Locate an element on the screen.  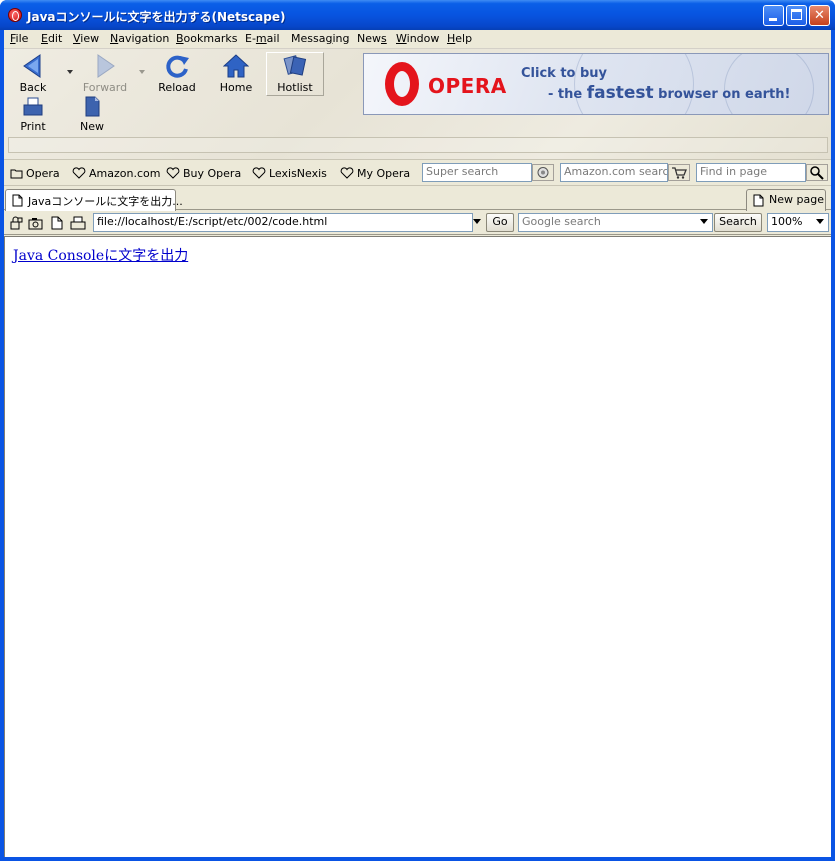
menu-item-accelerator: E is located at coordinates (44, 38).